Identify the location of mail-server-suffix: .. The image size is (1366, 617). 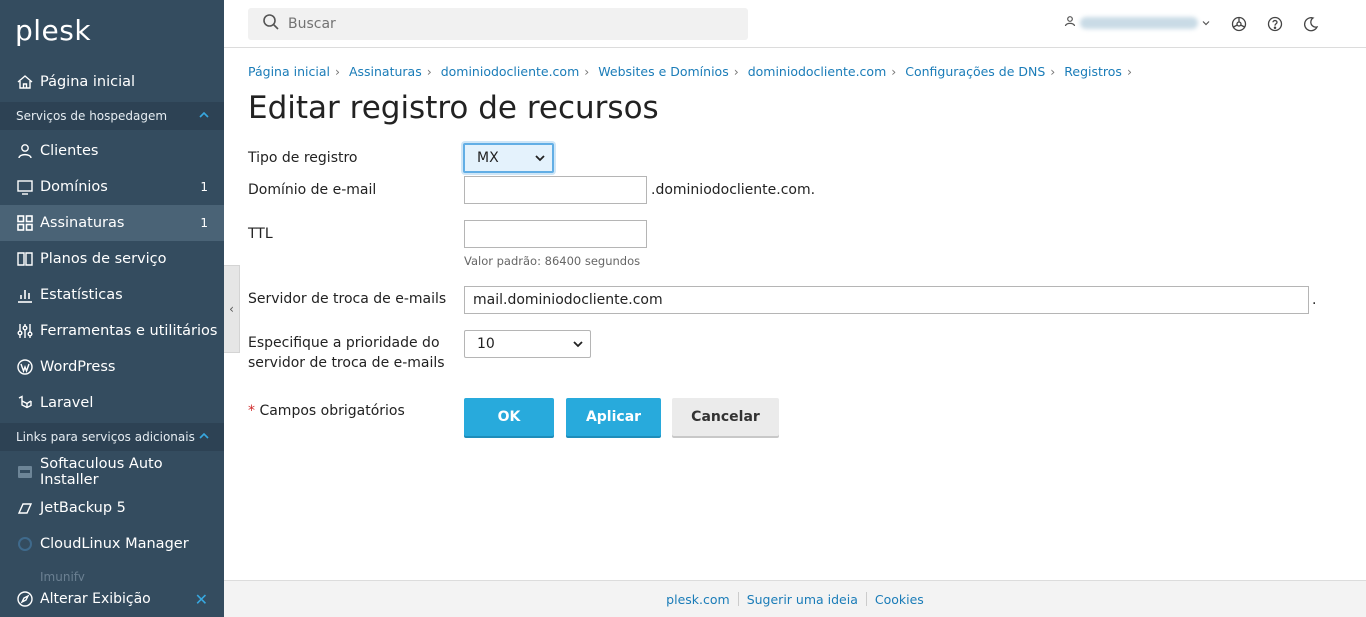
(1314, 300).